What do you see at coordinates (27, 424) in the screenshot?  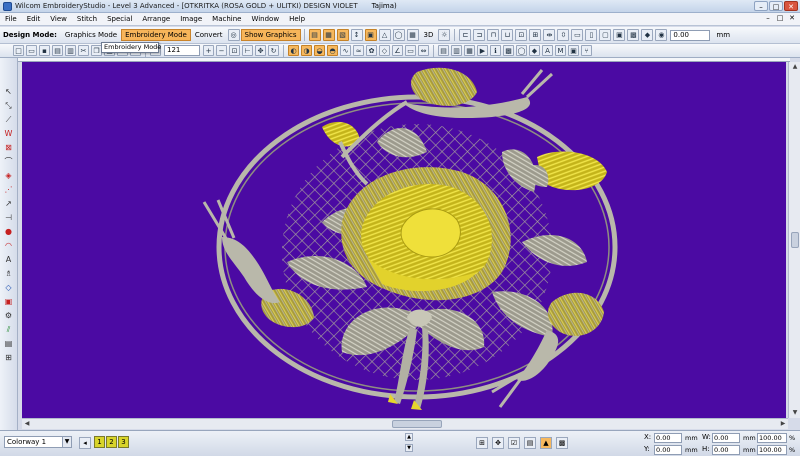 I see `scroll-left-icon: ◀` at bounding box center [27, 424].